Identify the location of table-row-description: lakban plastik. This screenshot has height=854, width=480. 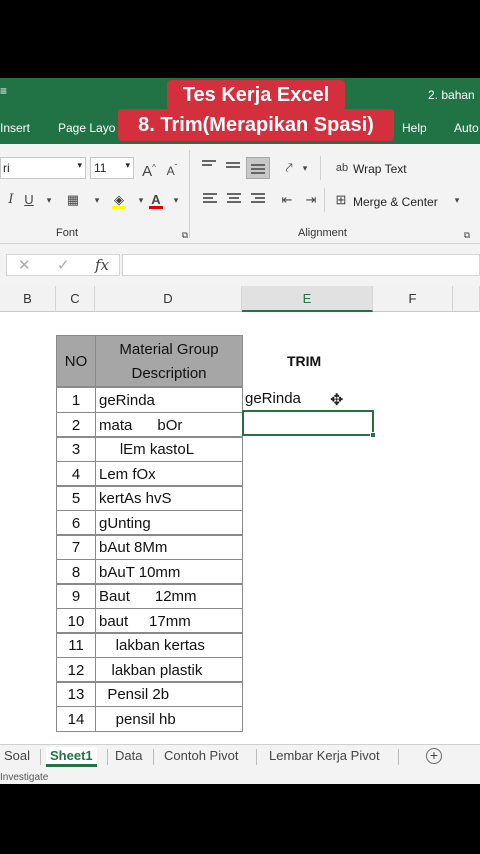
(169, 670).